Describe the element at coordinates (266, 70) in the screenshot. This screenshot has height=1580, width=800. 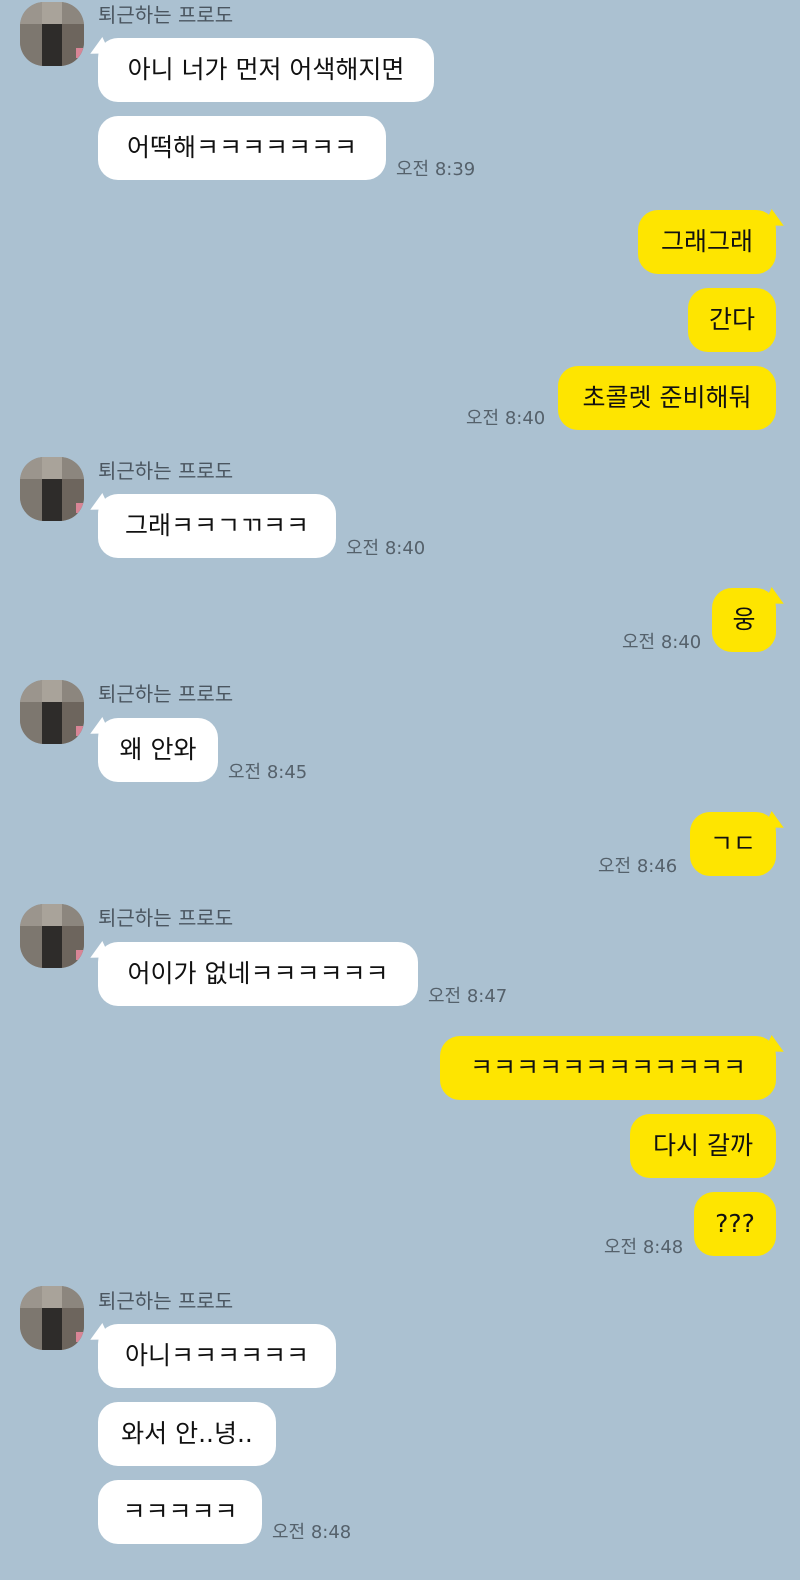
I see `incoming-message: 아니 너가 먼저 어색해지면` at that location.